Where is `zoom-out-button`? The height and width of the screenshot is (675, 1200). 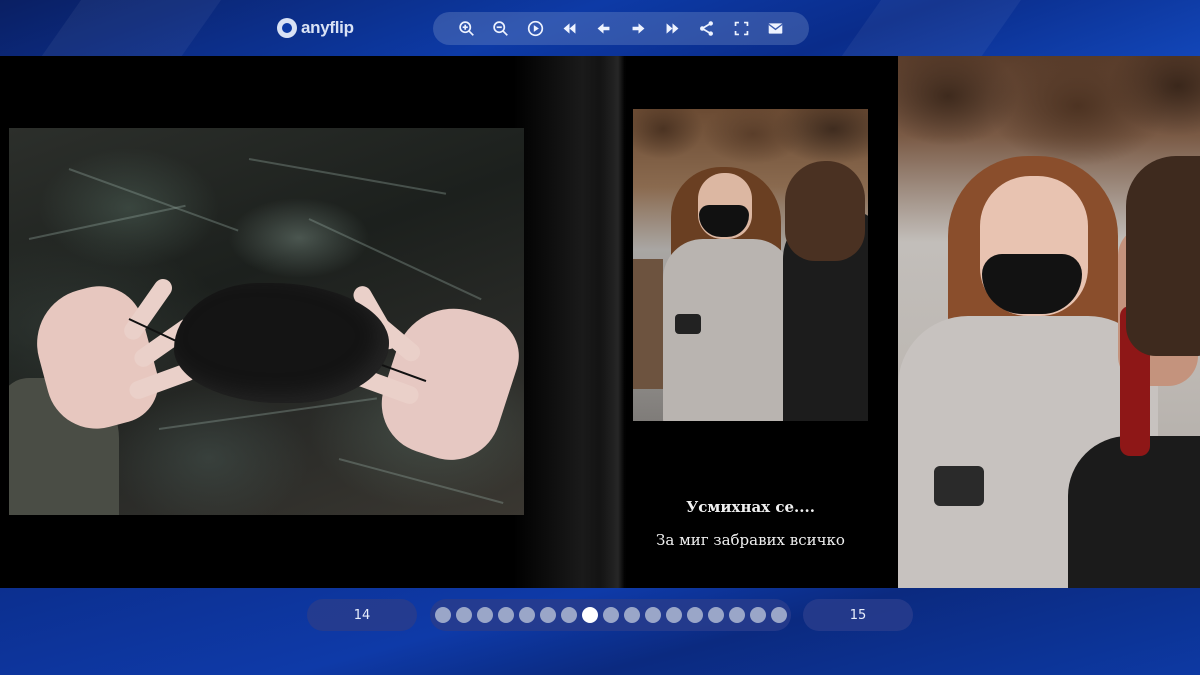
zoom-out-button is located at coordinates (501, 29).